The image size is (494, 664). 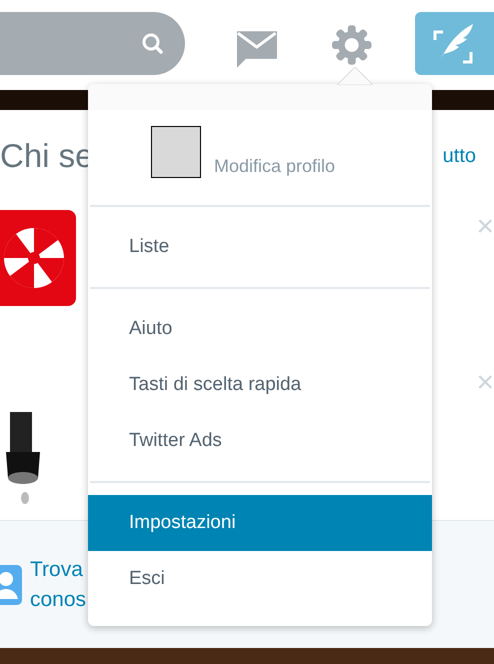 What do you see at coordinates (58, 584) in the screenshot?
I see `find-people-link: Trova conos` at bounding box center [58, 584].